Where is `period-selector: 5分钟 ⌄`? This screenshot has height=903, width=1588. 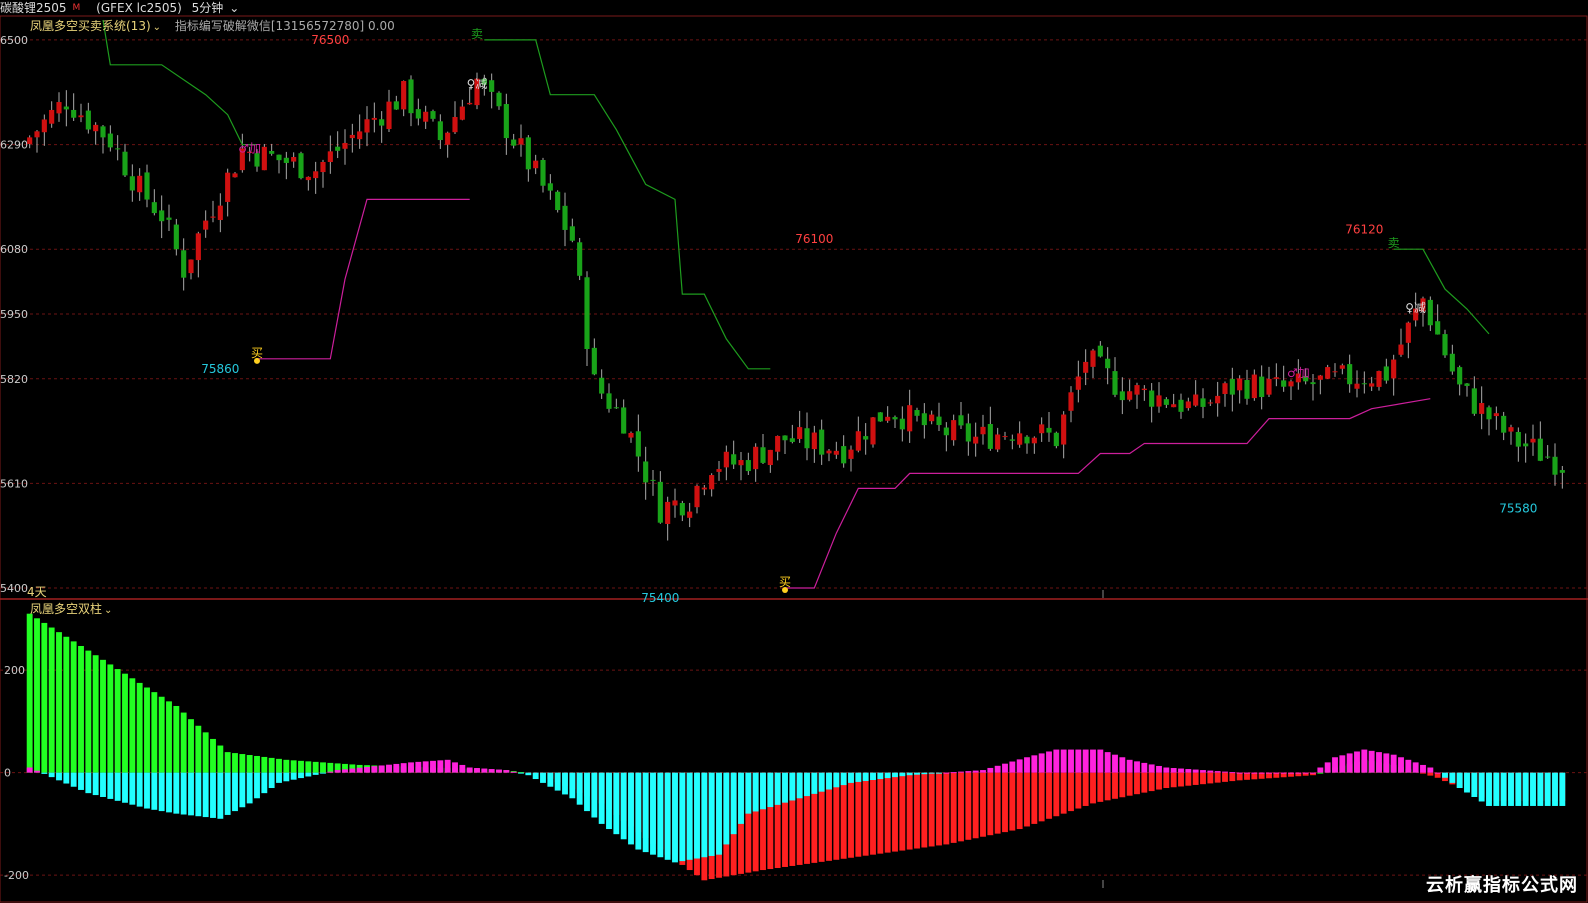 period-selector: 5分钟 ⌄ is located at coordinates (219, 8).